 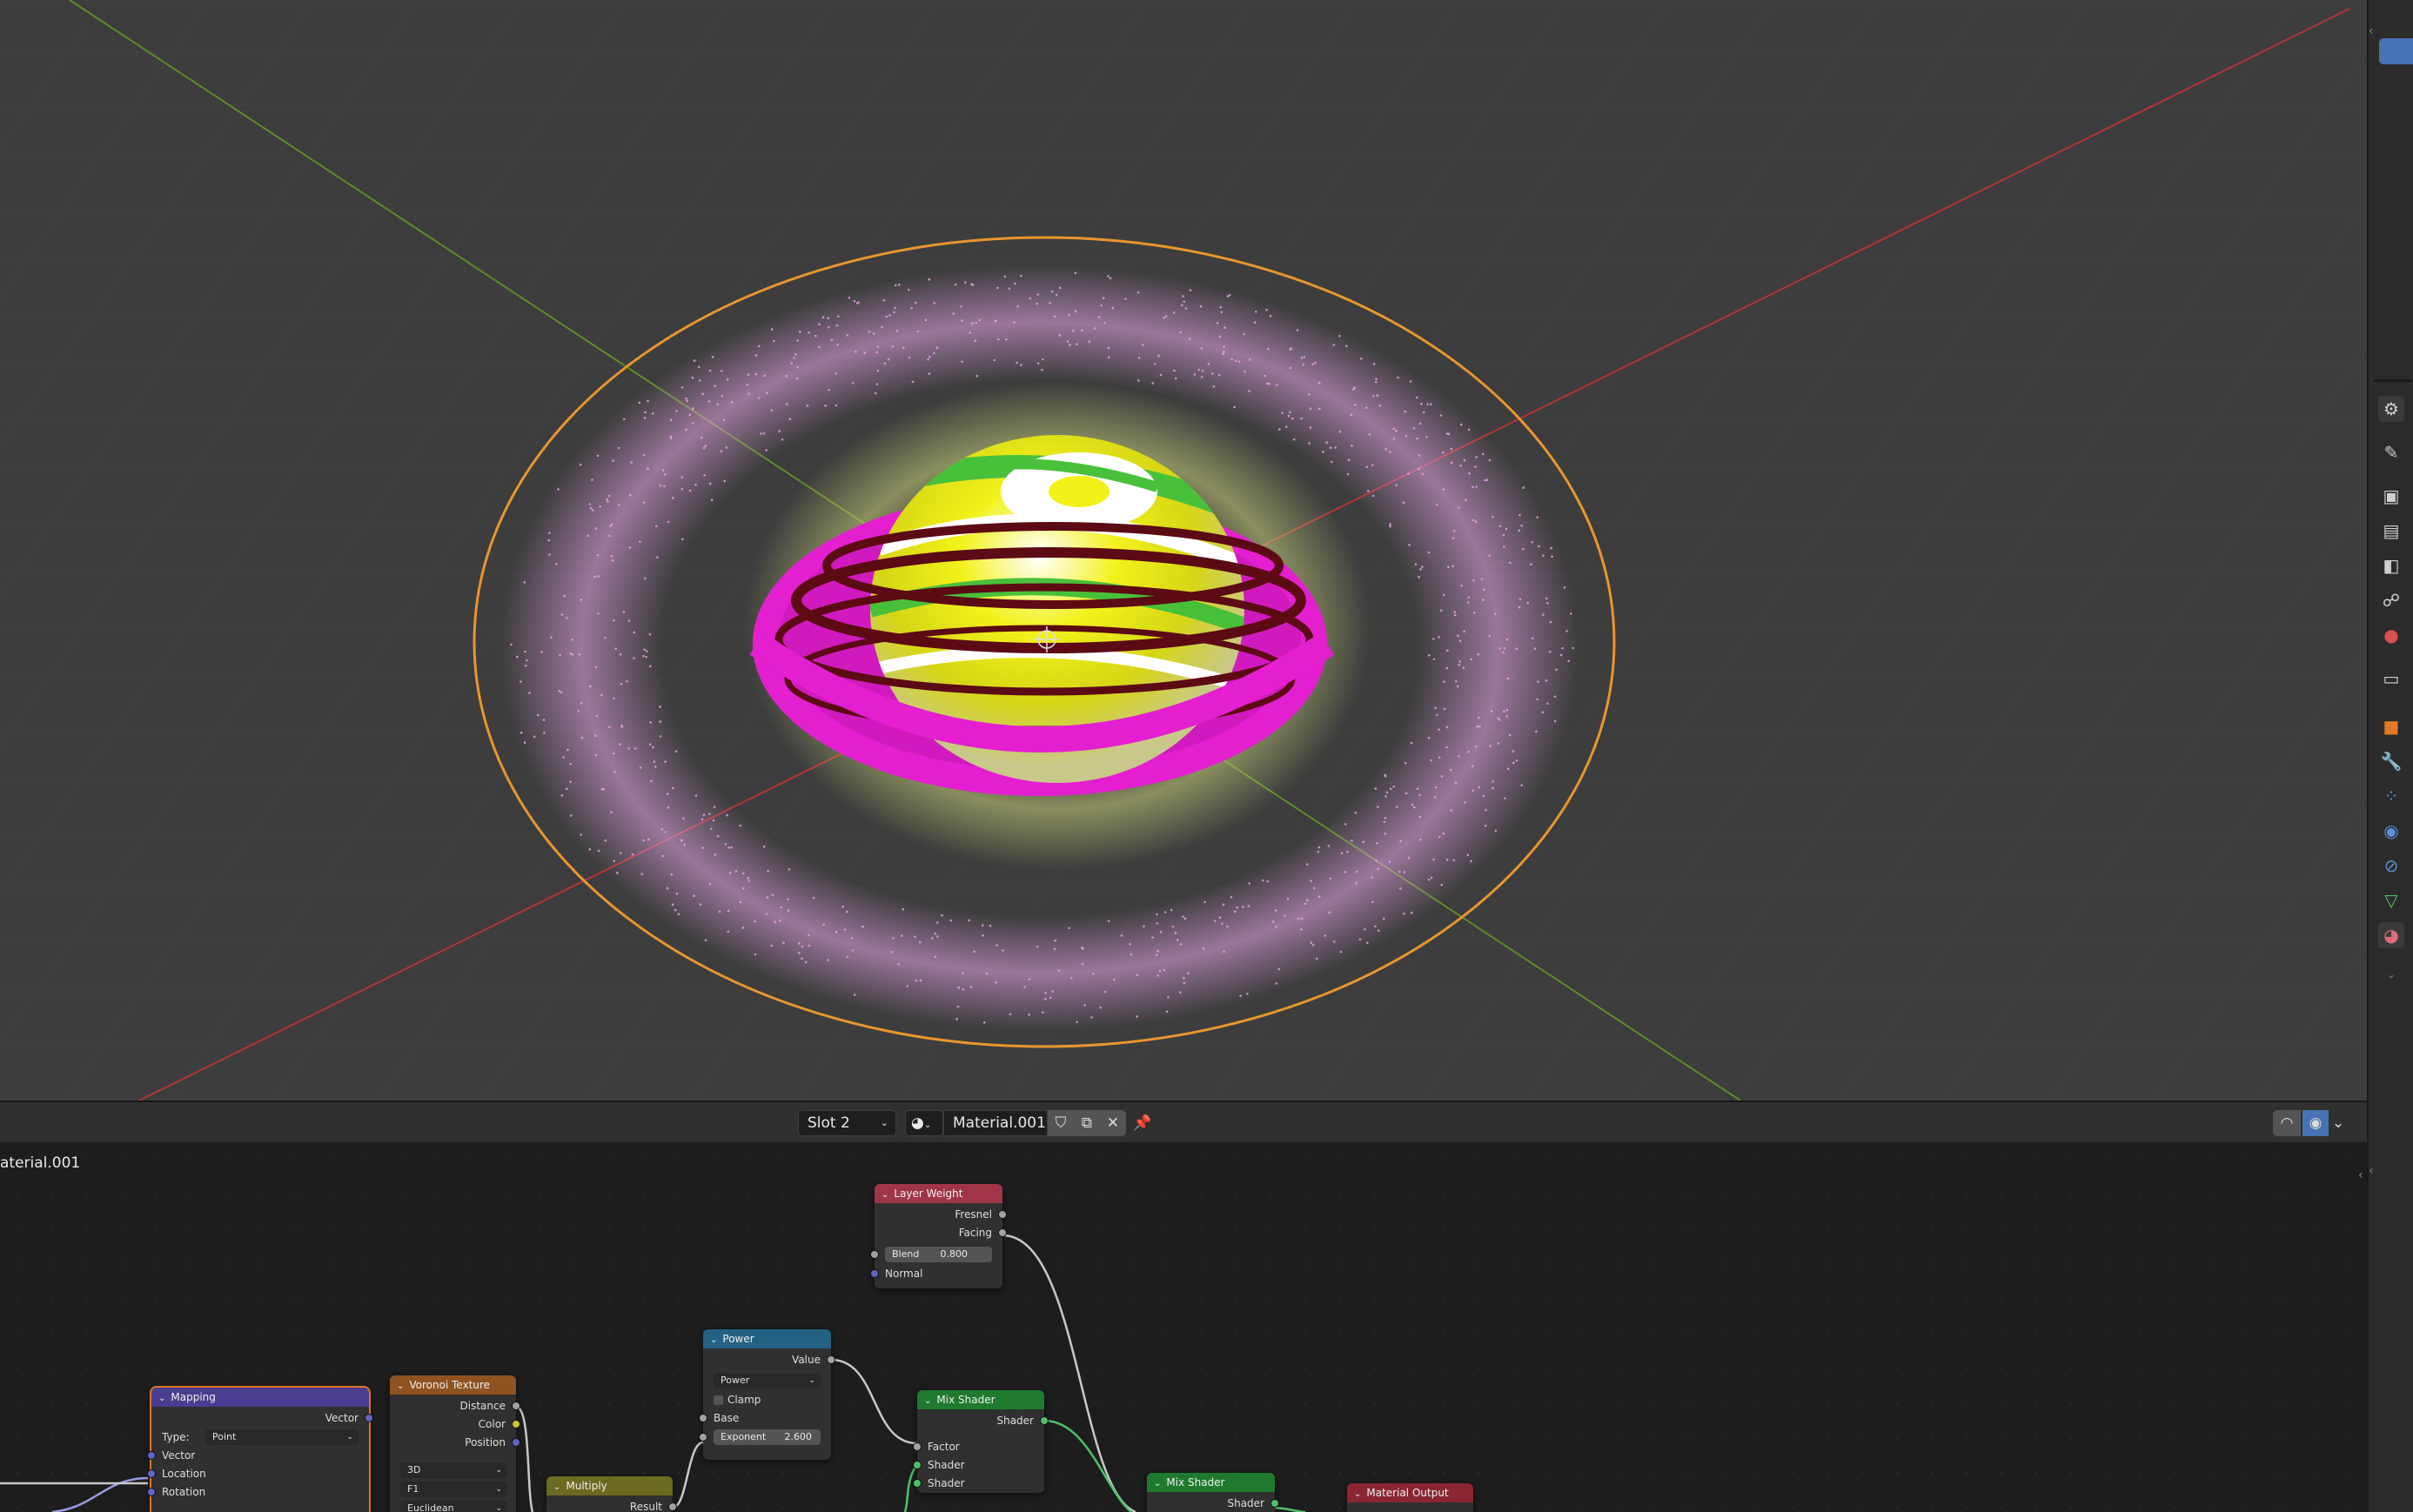 I want to click on unlink-close-icon: ✕, so click(x=1113, y=1123).